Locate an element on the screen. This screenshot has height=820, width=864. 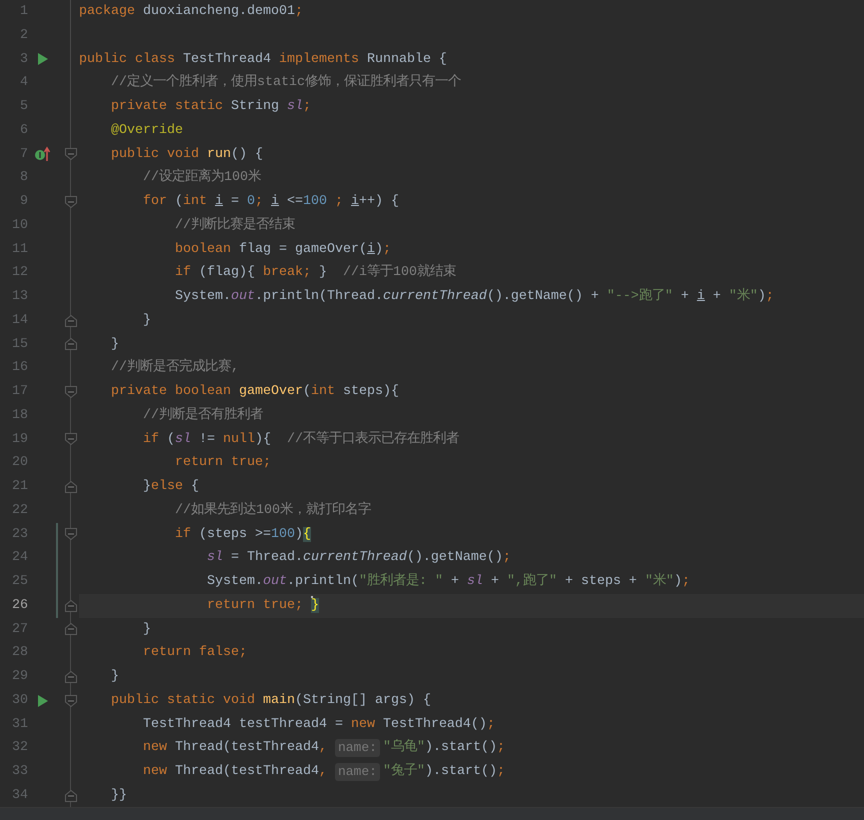
code-line: System.out.println("胜利者是: " + sl + ",跑了" + steps + "米"); is located at coordinates (448, 581).